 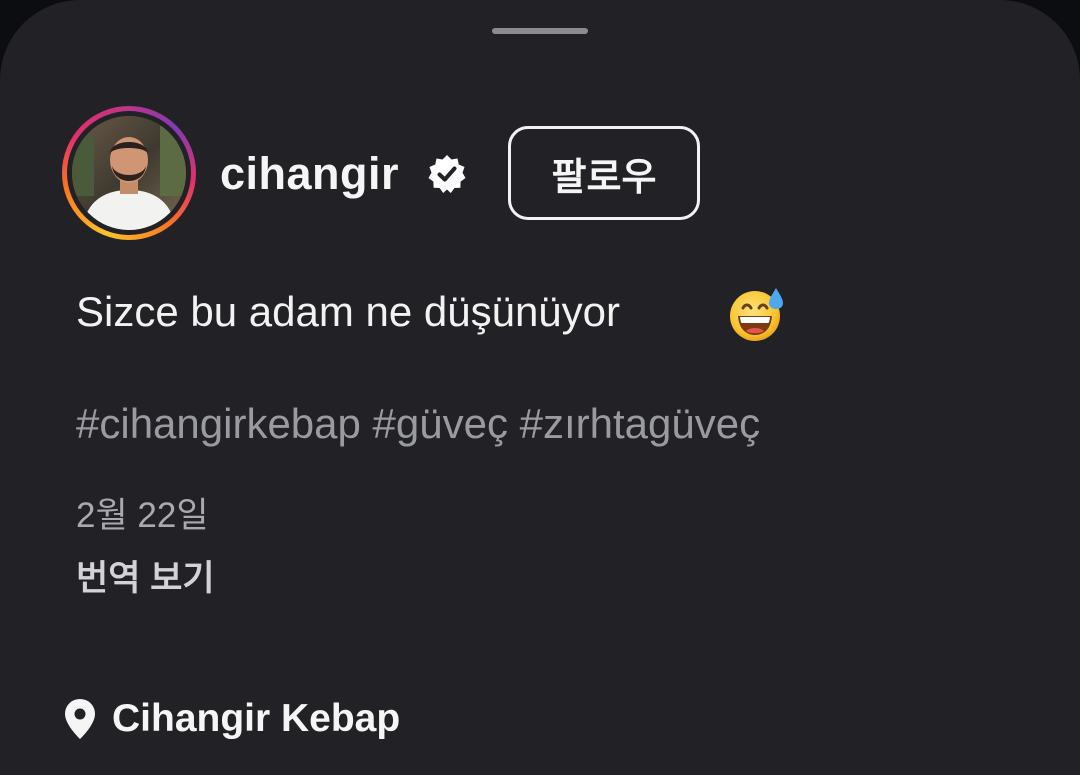 I want to click on grinning-sweat-face-icon, so click(x=756, y=314).